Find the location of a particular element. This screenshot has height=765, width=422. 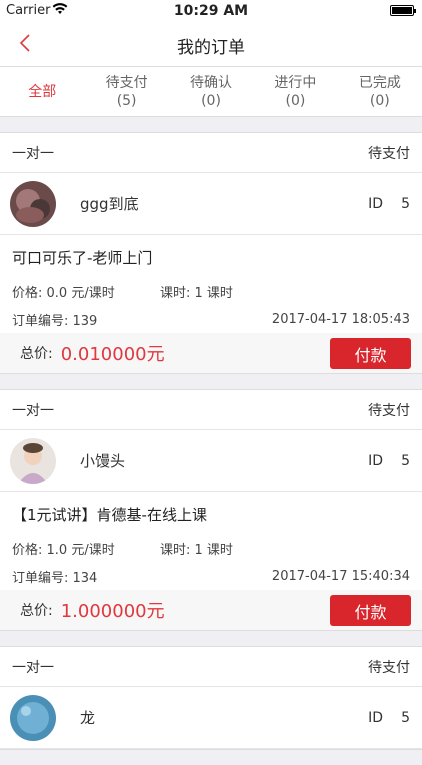

teacher-row: 小馒头 ID 5 is located at coordinates (211, 461).